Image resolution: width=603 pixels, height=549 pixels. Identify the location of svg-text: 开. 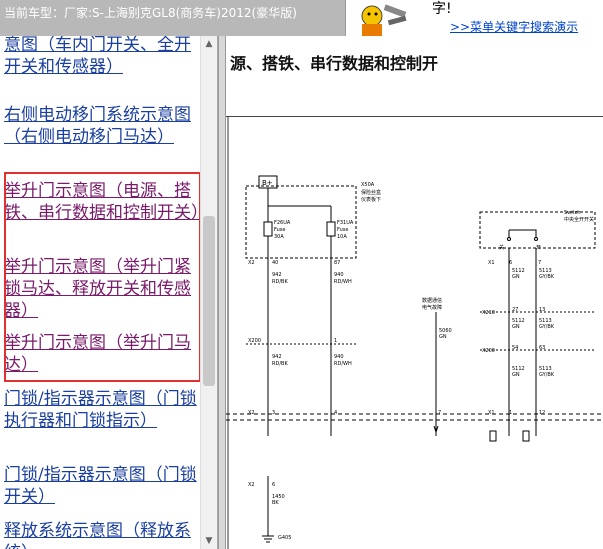
(538, 248).